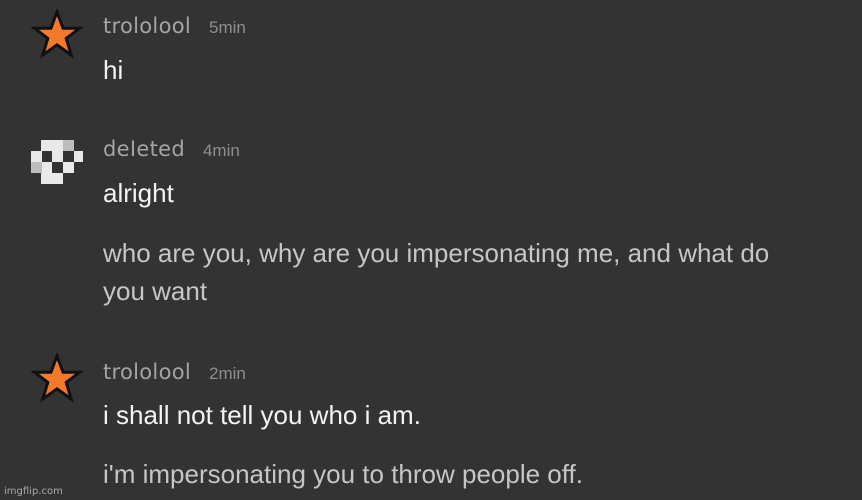 The image size is (862, 500). I want to click on pixel-checker-icon, so click(57, 162).